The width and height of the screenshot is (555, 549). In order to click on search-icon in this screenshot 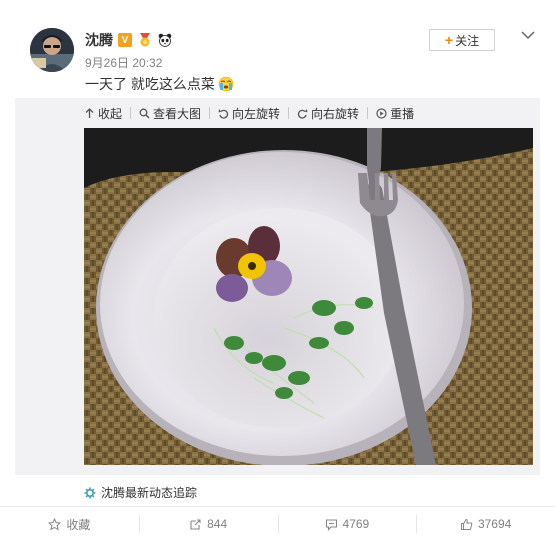, I will do `click(144, 113)`.